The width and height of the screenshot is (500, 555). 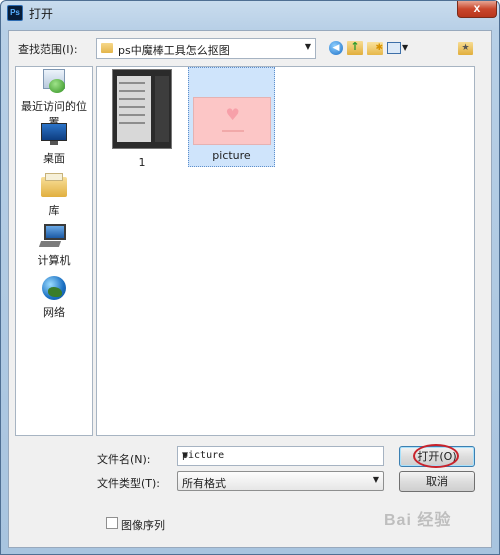 I want to click on filetype-label: 文件类型(T):, so click(x=129, y=483).